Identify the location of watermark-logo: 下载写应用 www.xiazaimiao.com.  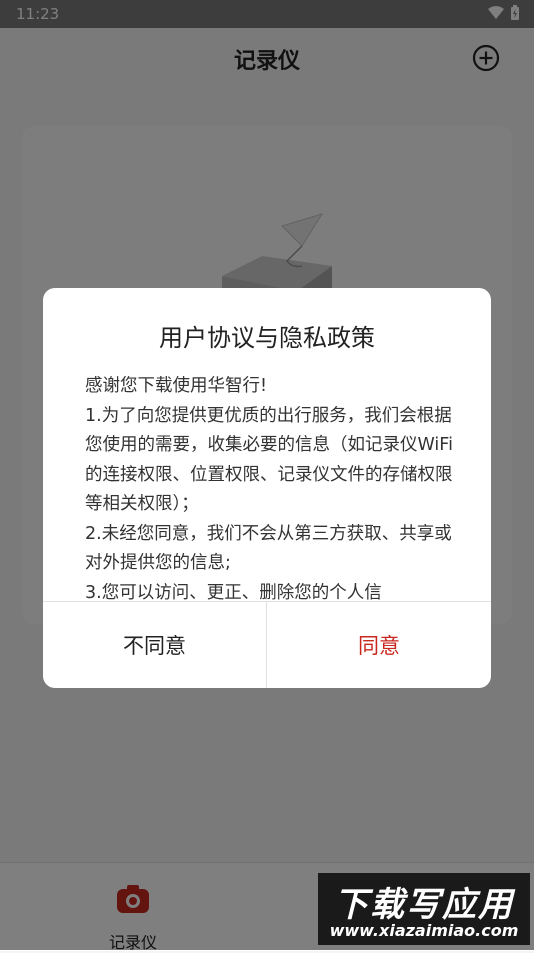
(424, 909).